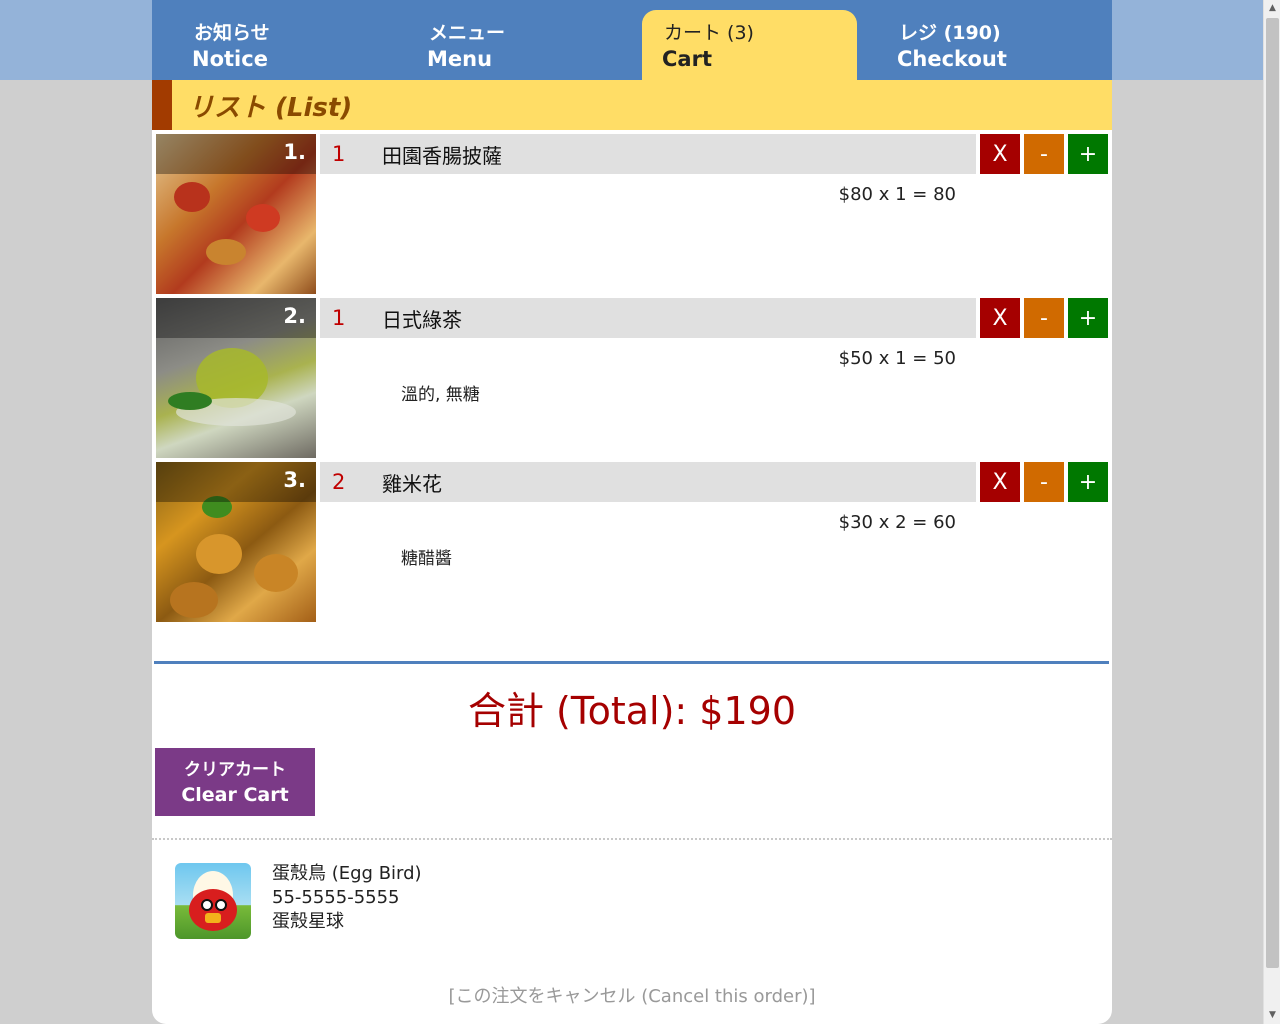 This screenshot has width=1280, height=1024. Describe the element at coordinates (422, 319) in the screenshot. I see `item-name: 日式綠茶` at that location.